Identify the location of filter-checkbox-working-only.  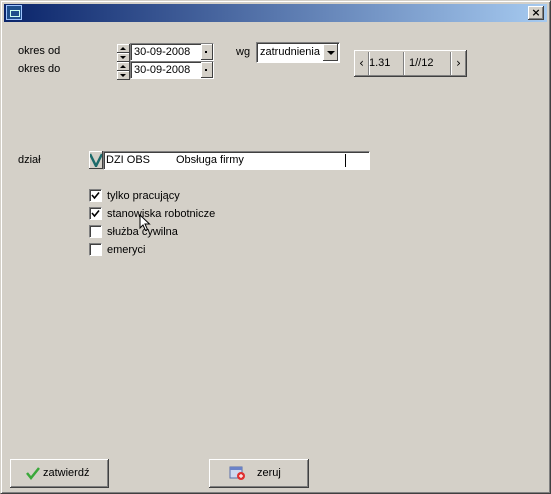
(95, 195).